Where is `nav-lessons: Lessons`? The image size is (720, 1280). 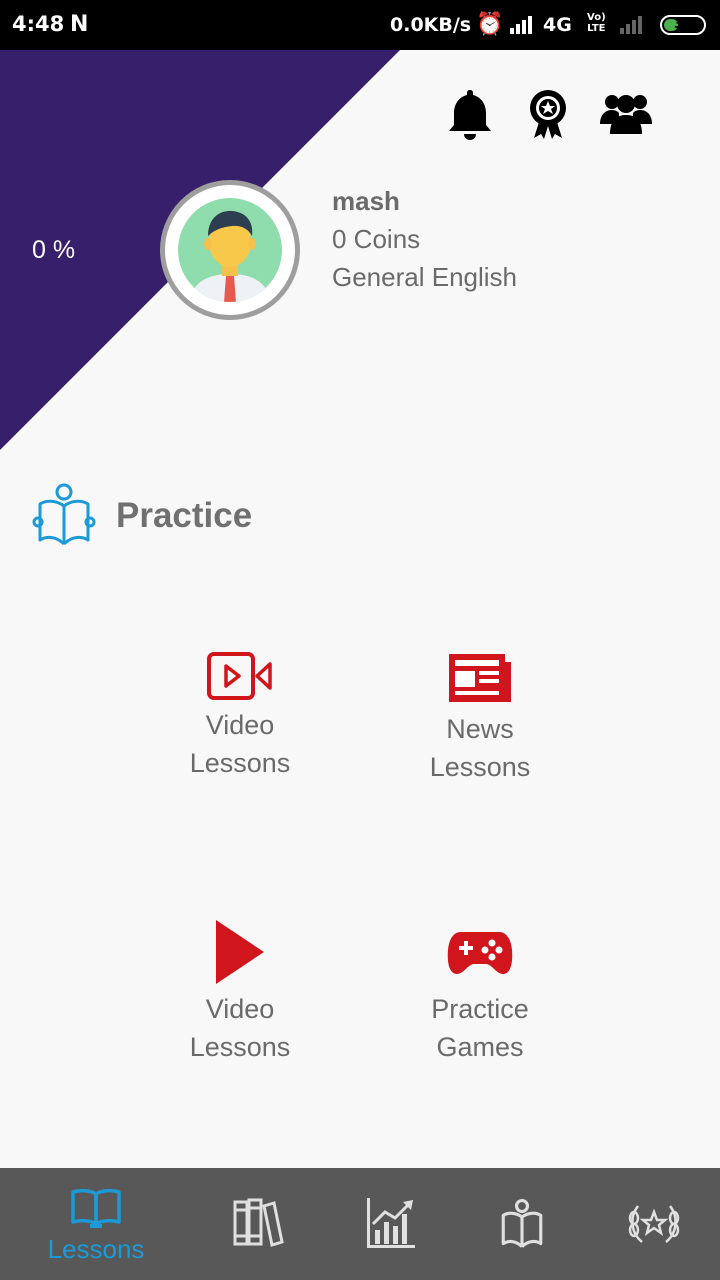
nav-lessons: Lessons is located at coordinates (96, 1224).